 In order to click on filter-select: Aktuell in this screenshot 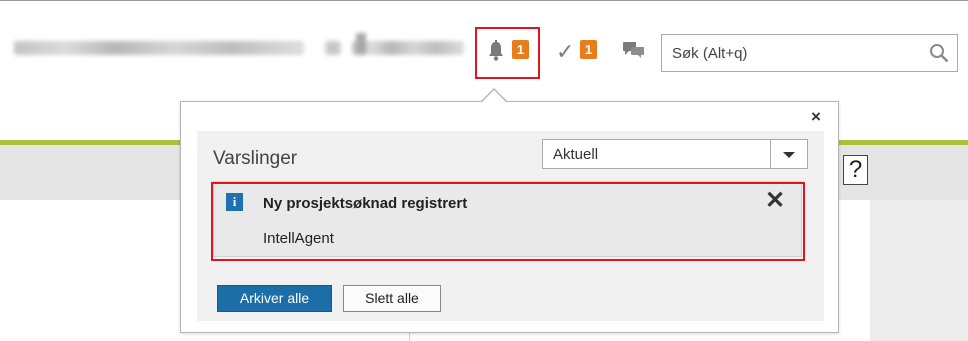, I will do `click(675, 154)`.